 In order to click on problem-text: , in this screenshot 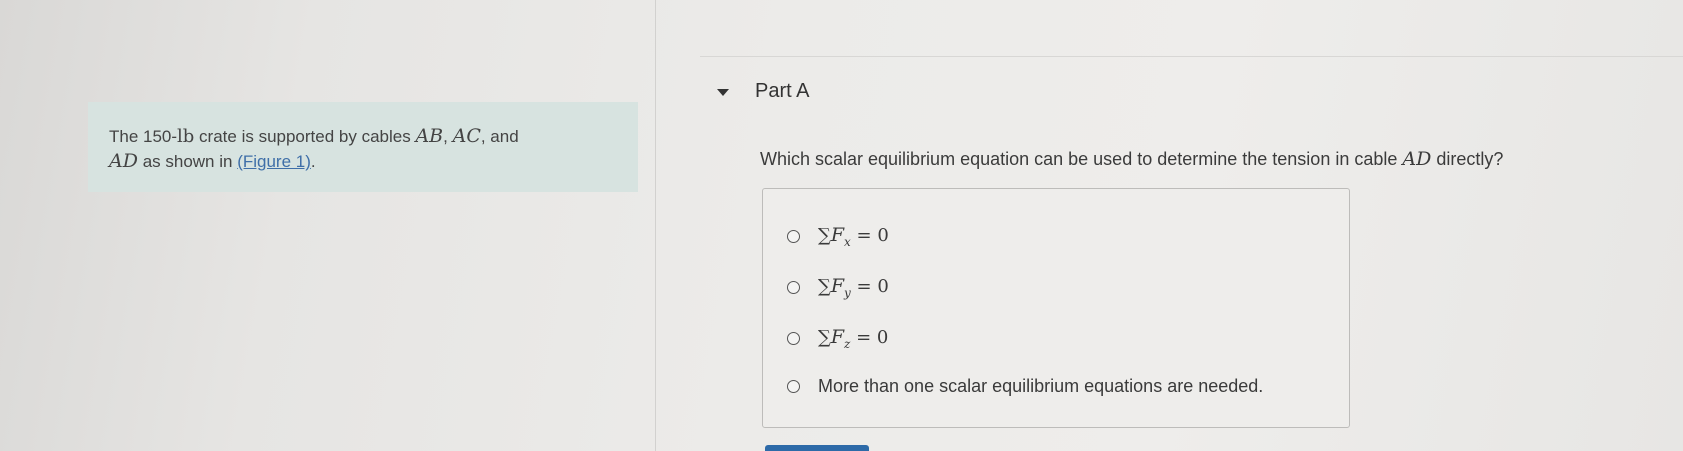, I will do `click(448, 136)`.